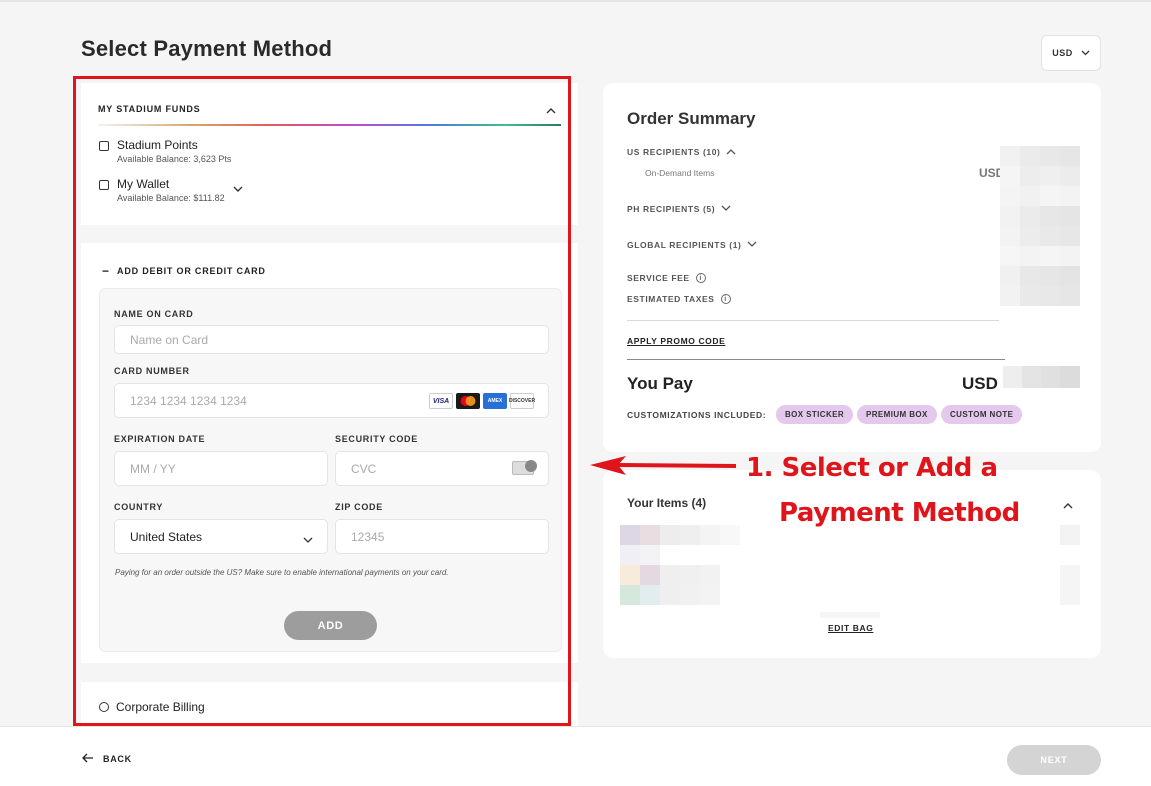 The image size is (1151, 786). Describe the element at coordinates (106, 271) in the screenshot. I see `minus-icon: −` at that location.